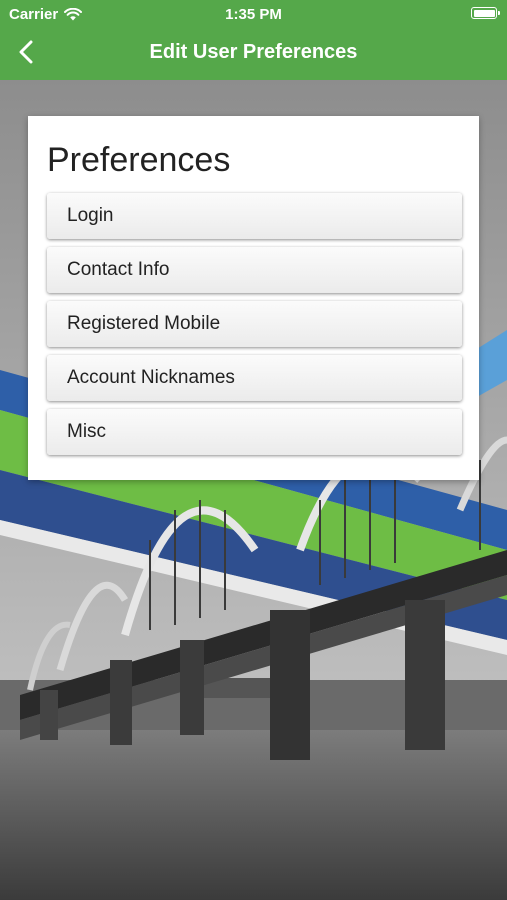 This screenshot has width=507, height=900. What do you see at coordinates (139, 160) in the screenshot?
I see `preferences-heading: Preferences` at bounding box center [139, 160].